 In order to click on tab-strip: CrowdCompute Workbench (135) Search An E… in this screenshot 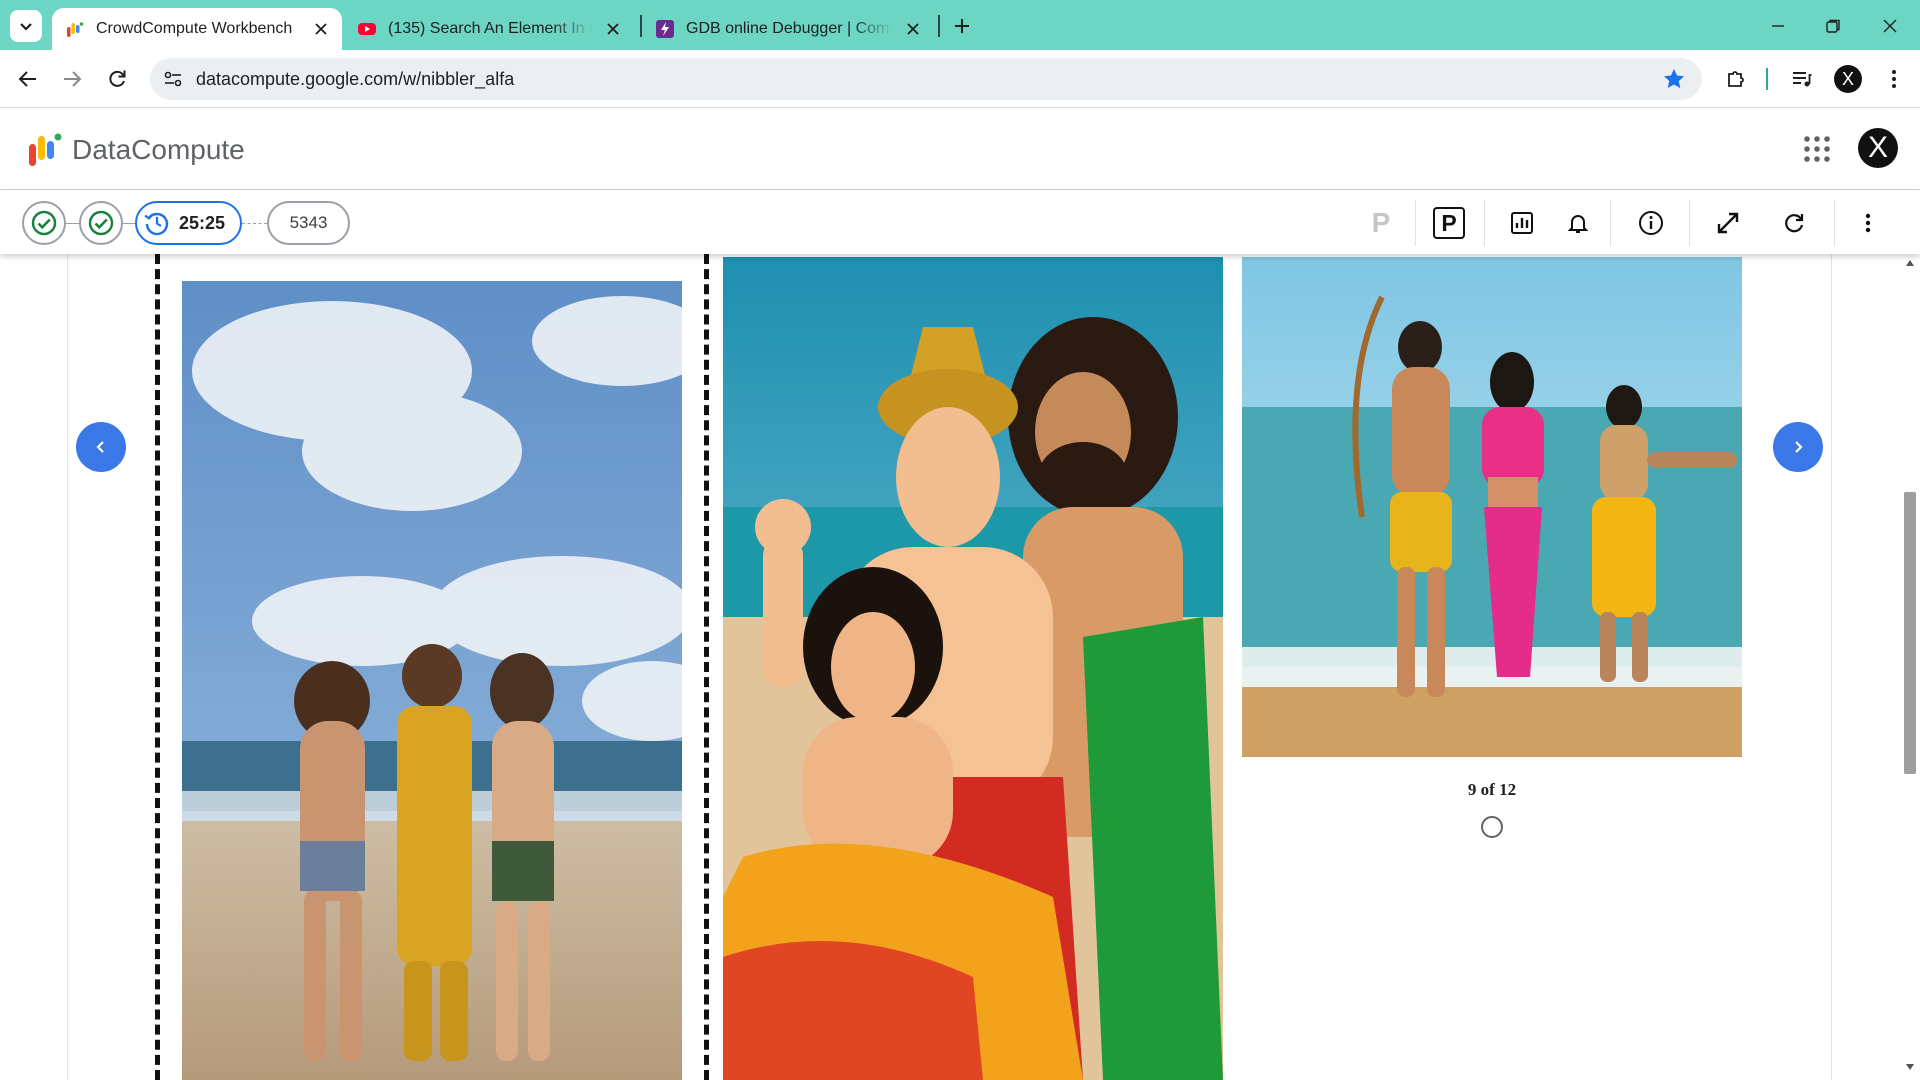, I will do `click(960, 25)`.